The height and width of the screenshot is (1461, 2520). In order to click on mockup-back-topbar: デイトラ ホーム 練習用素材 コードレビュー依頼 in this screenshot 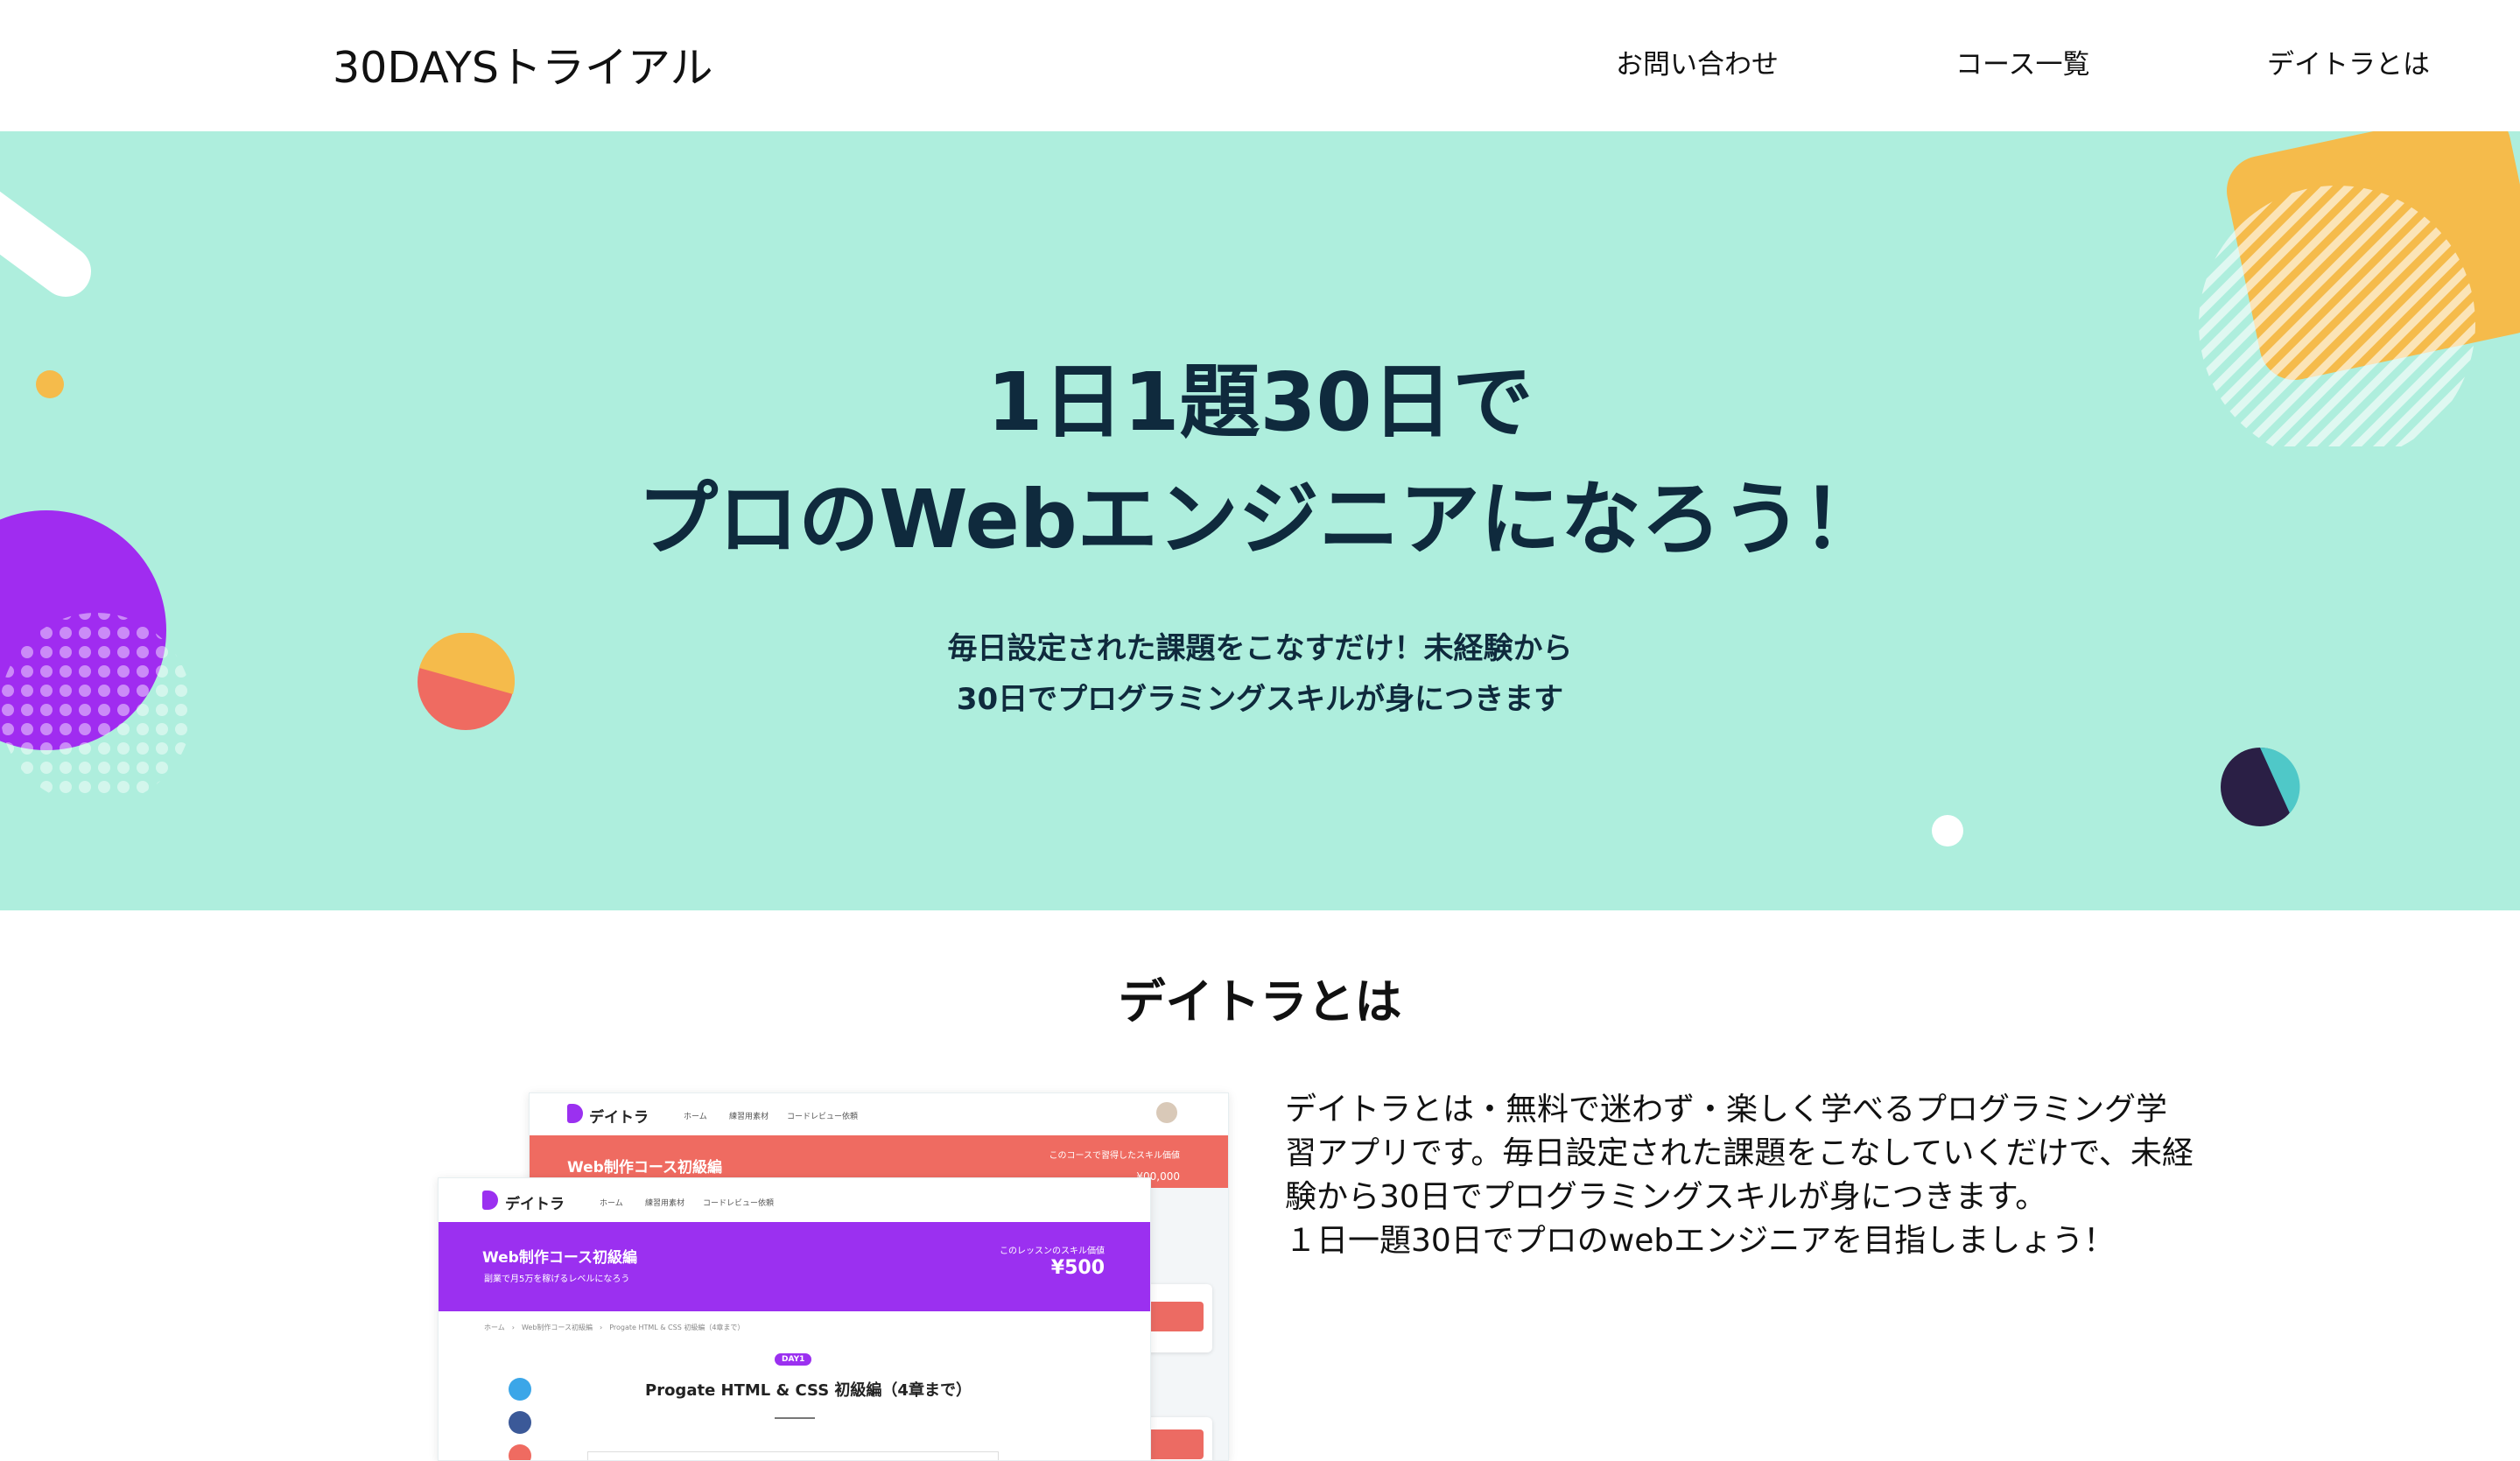, I will do `click(879, 1114)`.